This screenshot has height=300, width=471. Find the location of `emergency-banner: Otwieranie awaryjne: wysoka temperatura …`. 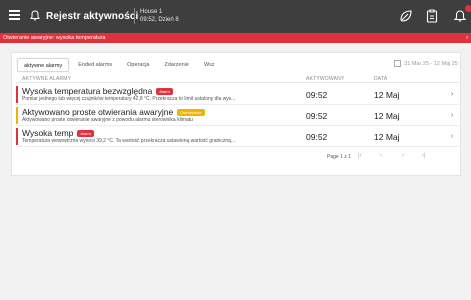

emergency-banner: Otwieranie awaryjne: wysoka temperatura … is located at coordinates (235, 38).